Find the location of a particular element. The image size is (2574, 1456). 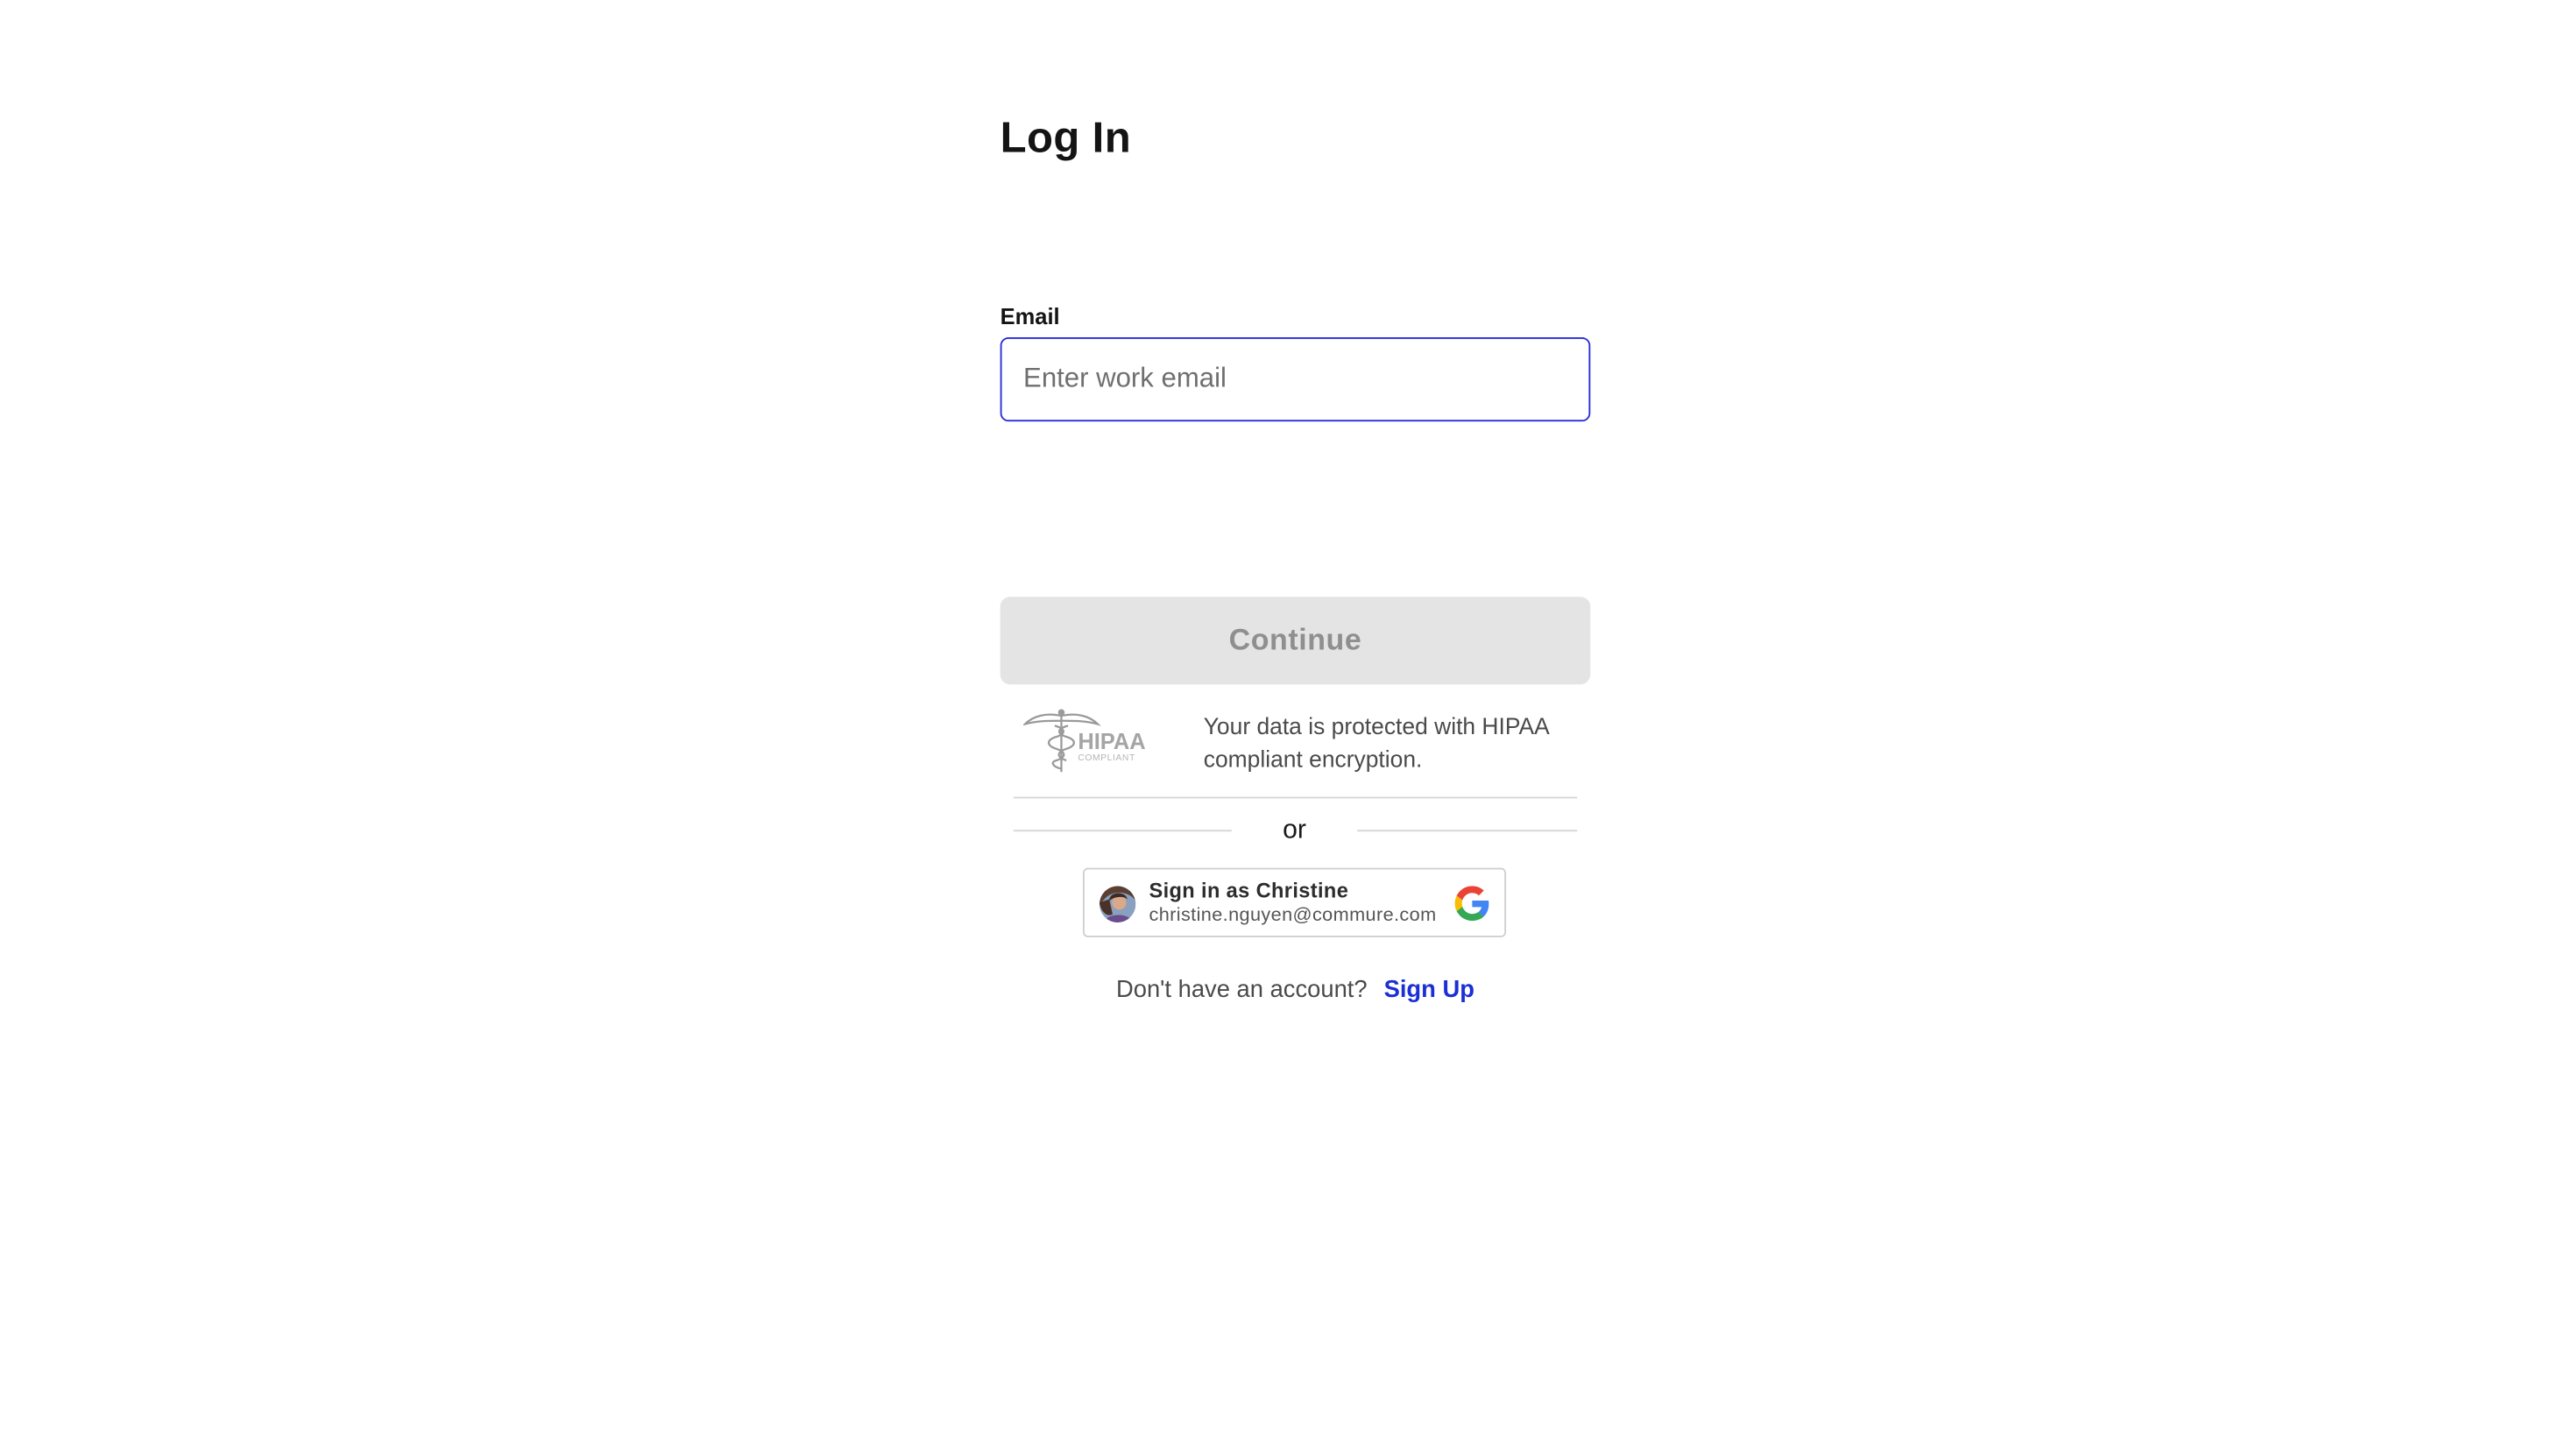

google-account-email: christine.nguyen@commure.com is located at coordinates (1293, 916).